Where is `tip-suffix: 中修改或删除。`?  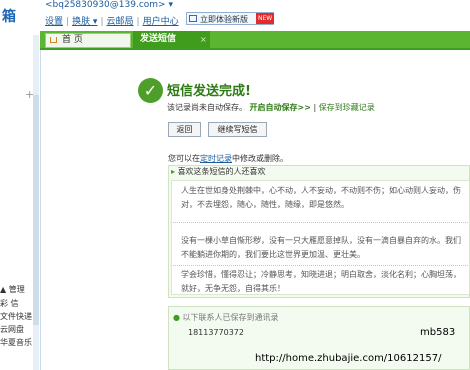 tip-suffix: 中修改或删除。 is located at coordinates (260, 158).